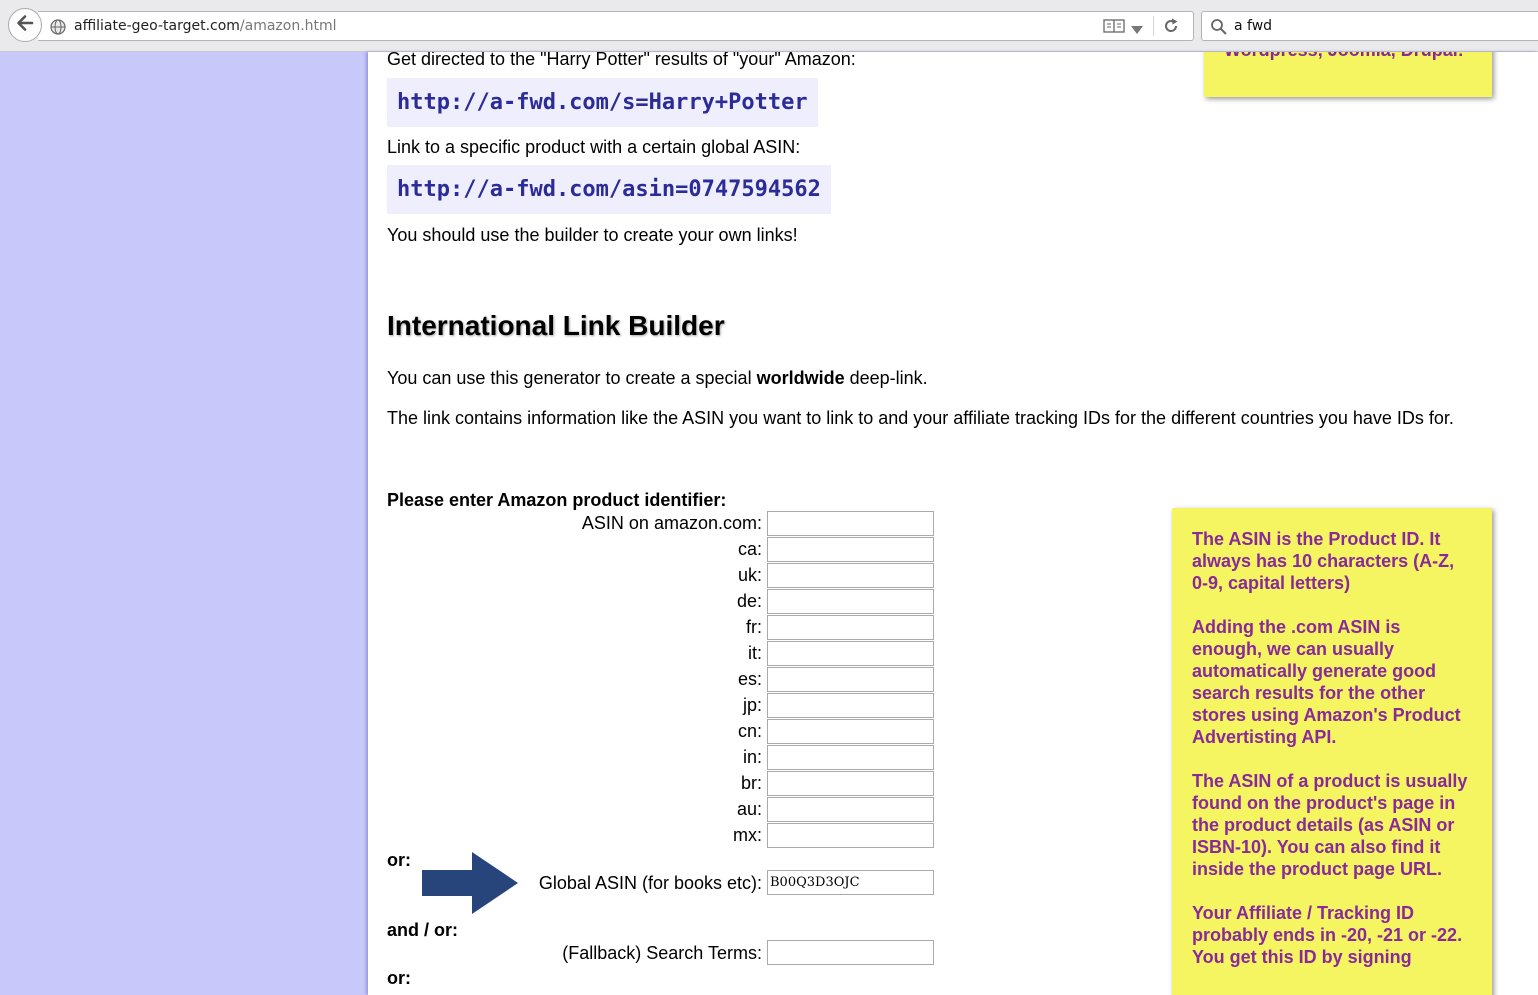  I want to click on asin-field-label: uk:, so click(749, 575).